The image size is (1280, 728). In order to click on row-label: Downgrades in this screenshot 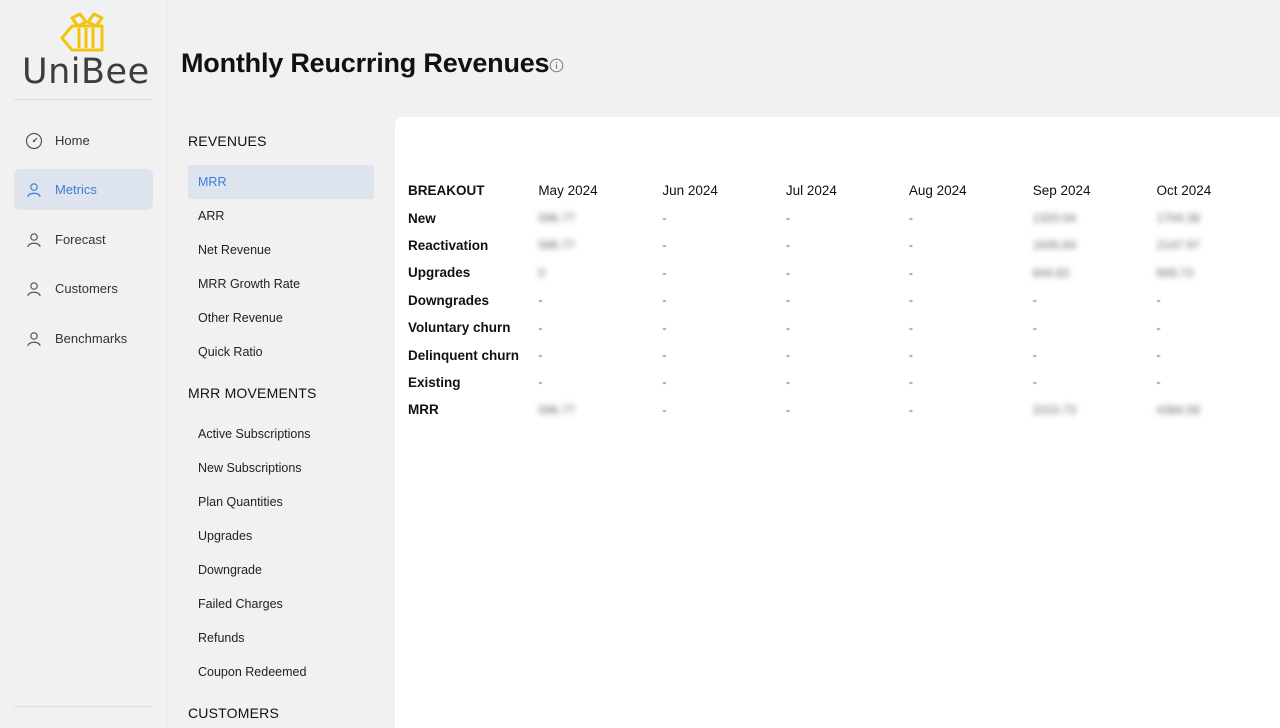, I will do `click(449, 300)`.